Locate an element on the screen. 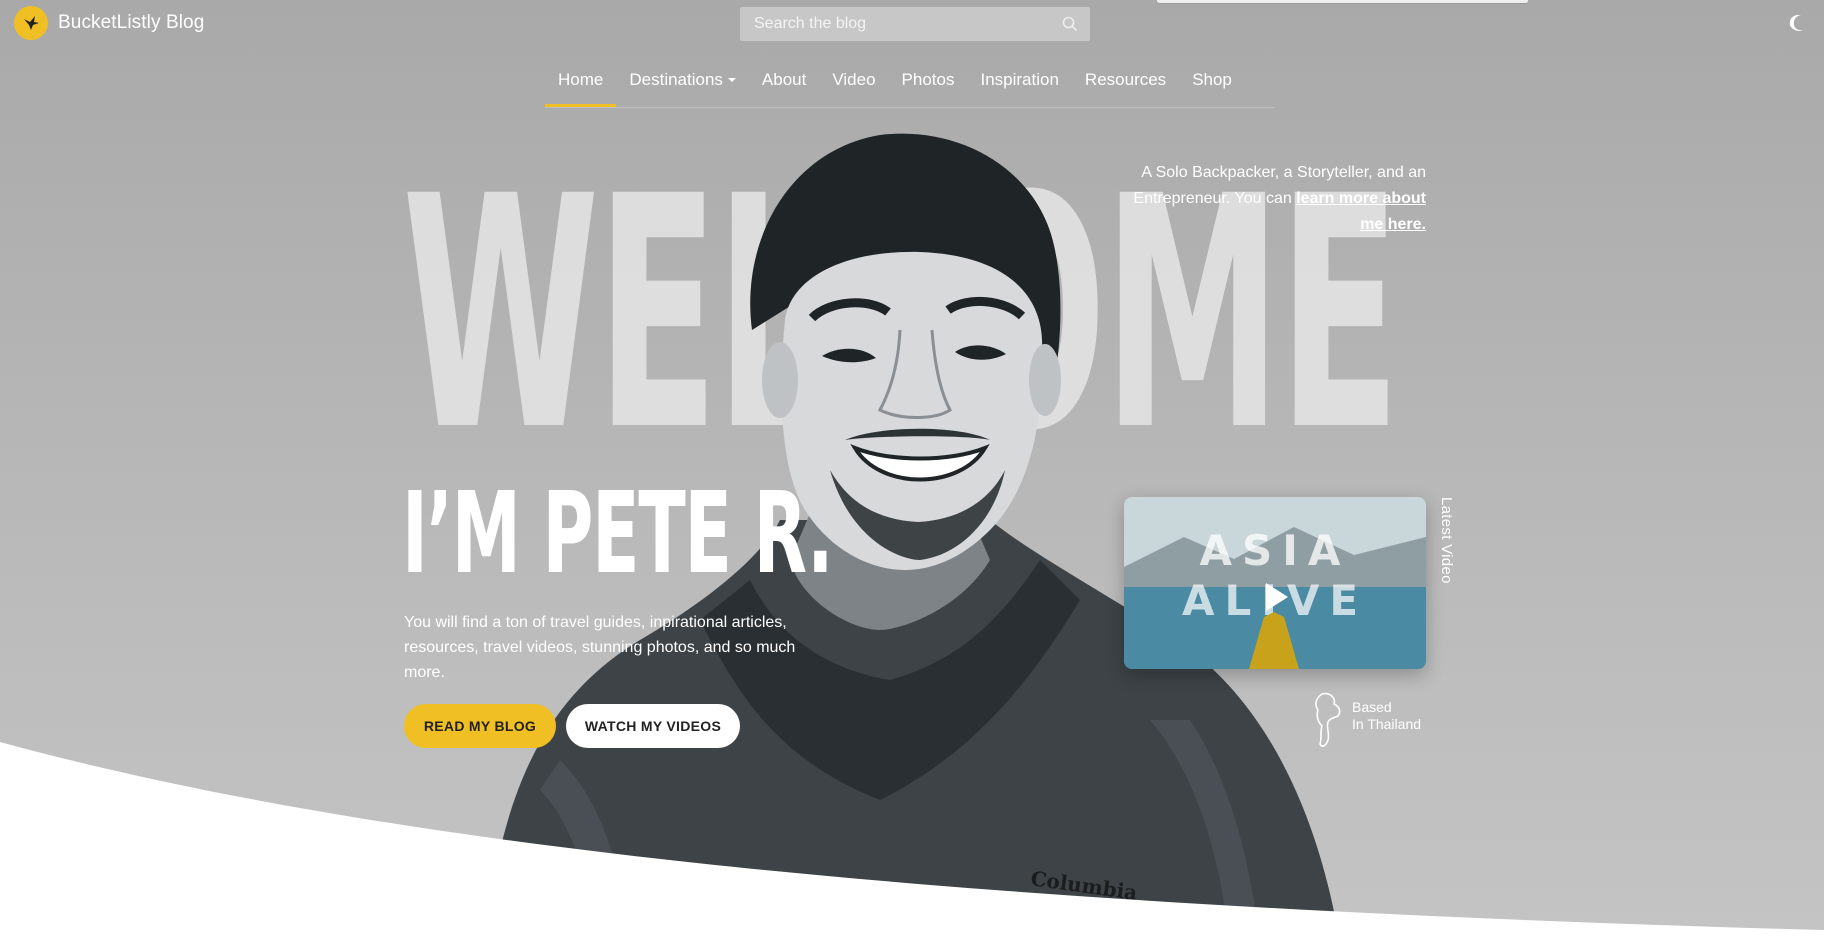  hero-headline: I’M PETE R. is located at coordinates (618, 534).